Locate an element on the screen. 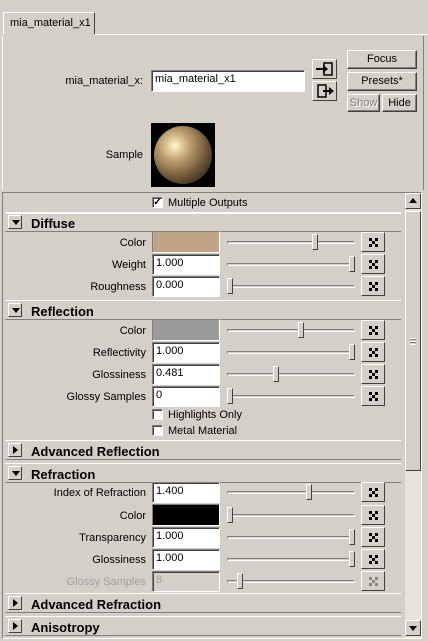 The image size is (428, 641). sample-sphere is located at coordinates (183, 155).